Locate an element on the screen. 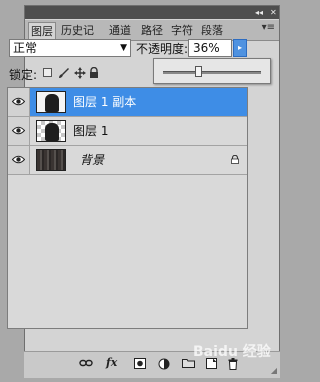 Image resolution: width=320 pixels, height=382 pixels. lock-icon is located at coordinates (235, 159).